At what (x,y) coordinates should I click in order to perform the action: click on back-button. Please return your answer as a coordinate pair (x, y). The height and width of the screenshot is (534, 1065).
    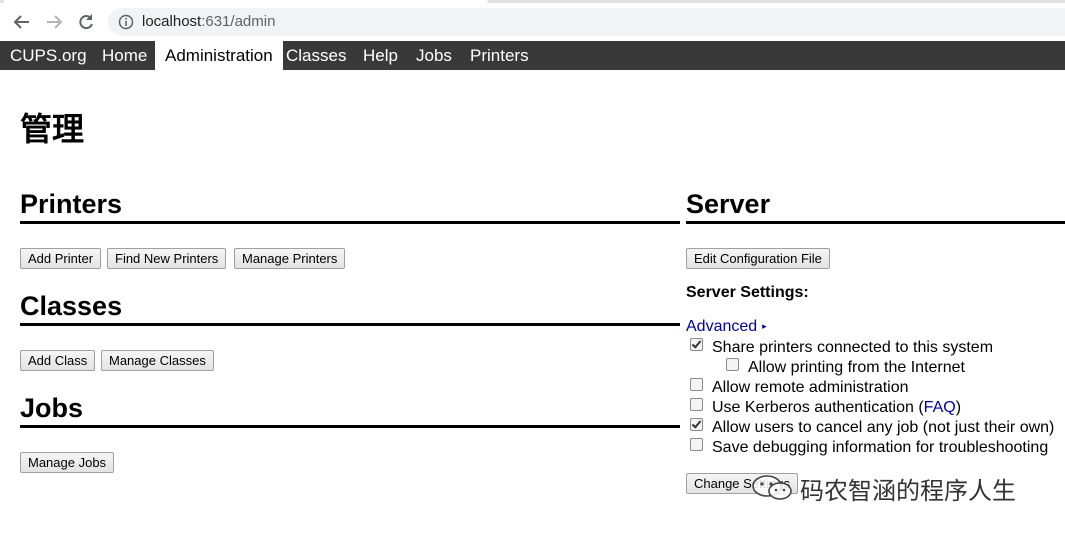
    Looking at the image, I should click on (22, 22).